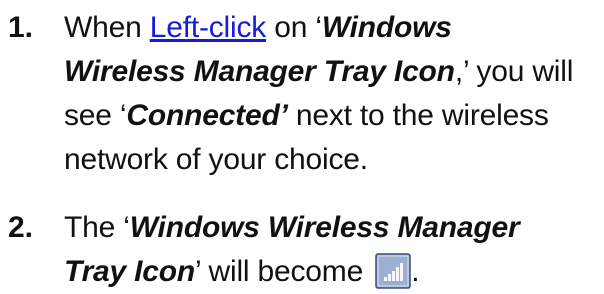 This screenshot has height=294, width=604. I want to click on text-segment: The ‘, so click(97, 227).